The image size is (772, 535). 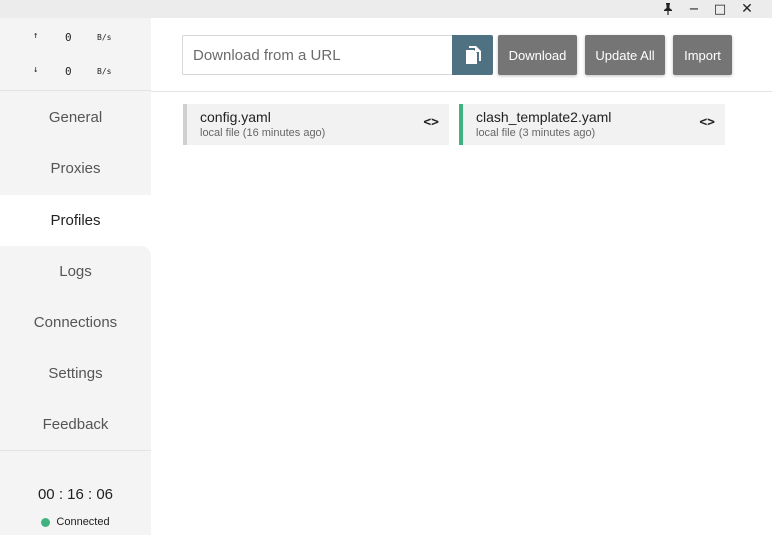 I want to click on nav-item-logs: Logs, so click(x=75, y=271).